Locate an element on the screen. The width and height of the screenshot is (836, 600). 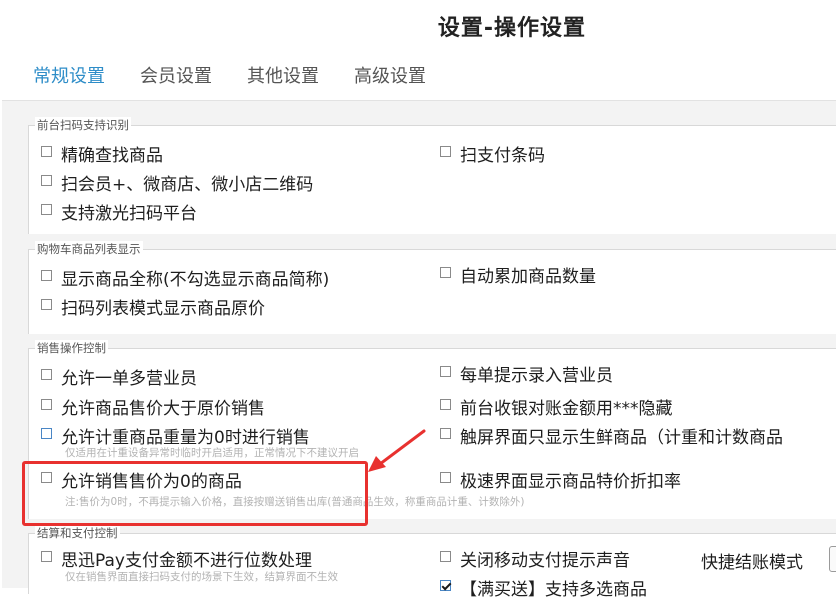
highlight-box is located at coordinates (195, 493).